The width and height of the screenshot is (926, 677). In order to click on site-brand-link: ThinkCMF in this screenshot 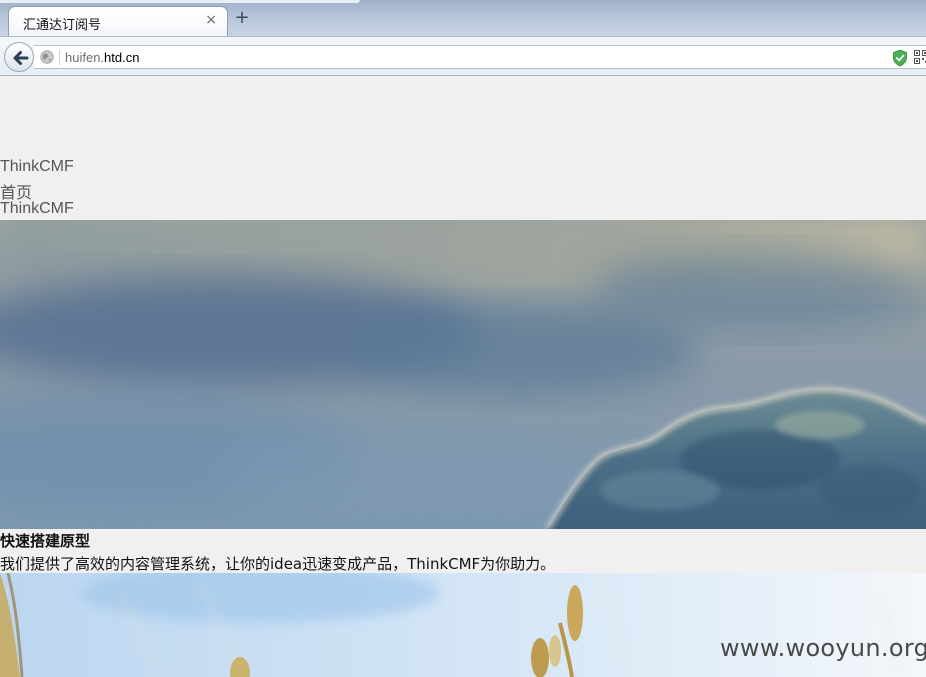, I will do `click(37, 167)`.